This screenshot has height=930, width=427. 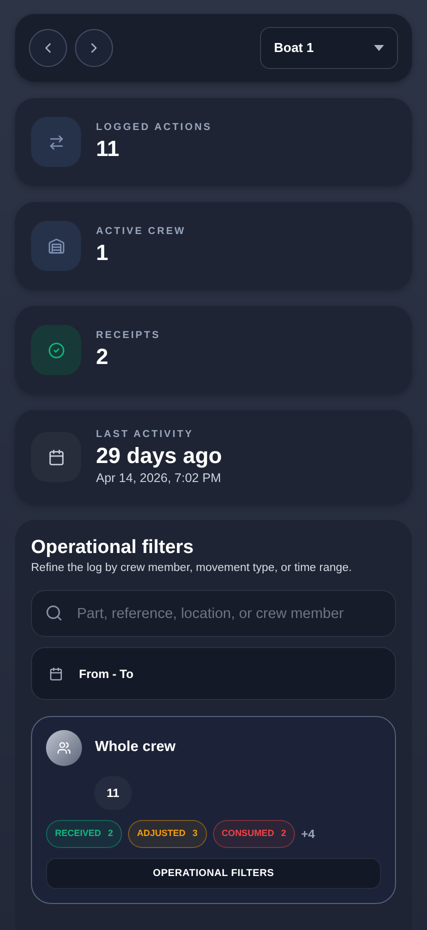 What do you see at coordinates (56, 142) in the screenshot?
I see `arrows-icon` at bounding box center [56, 142].